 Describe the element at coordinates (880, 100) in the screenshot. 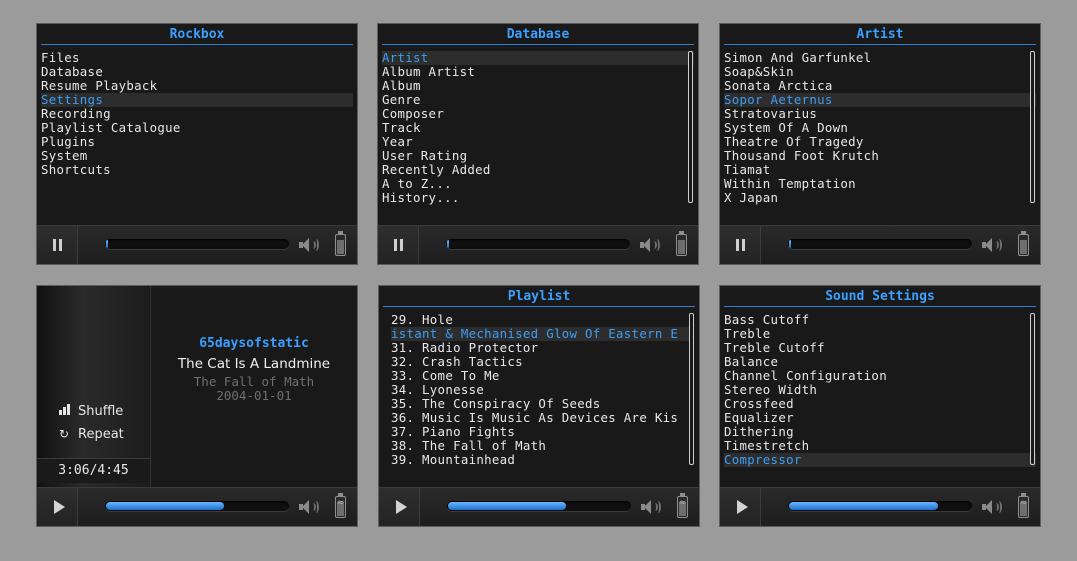

I see `list-item: Sopor Aeternus` at that location.